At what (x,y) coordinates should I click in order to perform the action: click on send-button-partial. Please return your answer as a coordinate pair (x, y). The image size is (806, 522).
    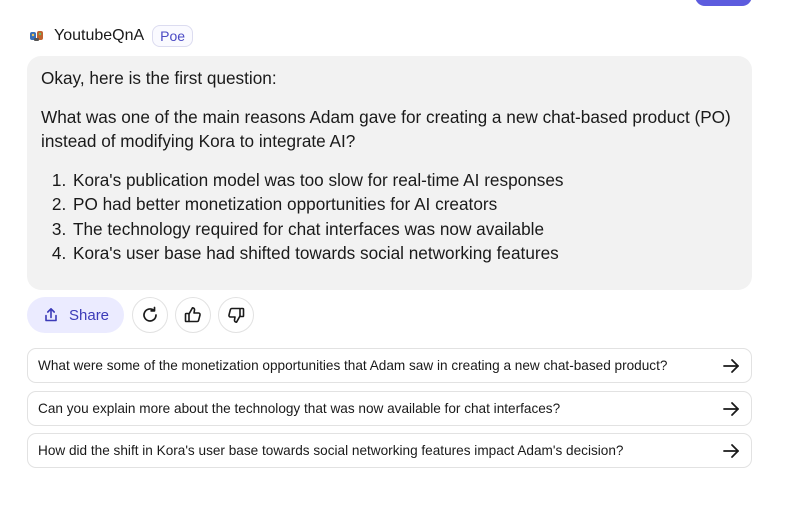
    Looking at the image, I should click on (723, 3).